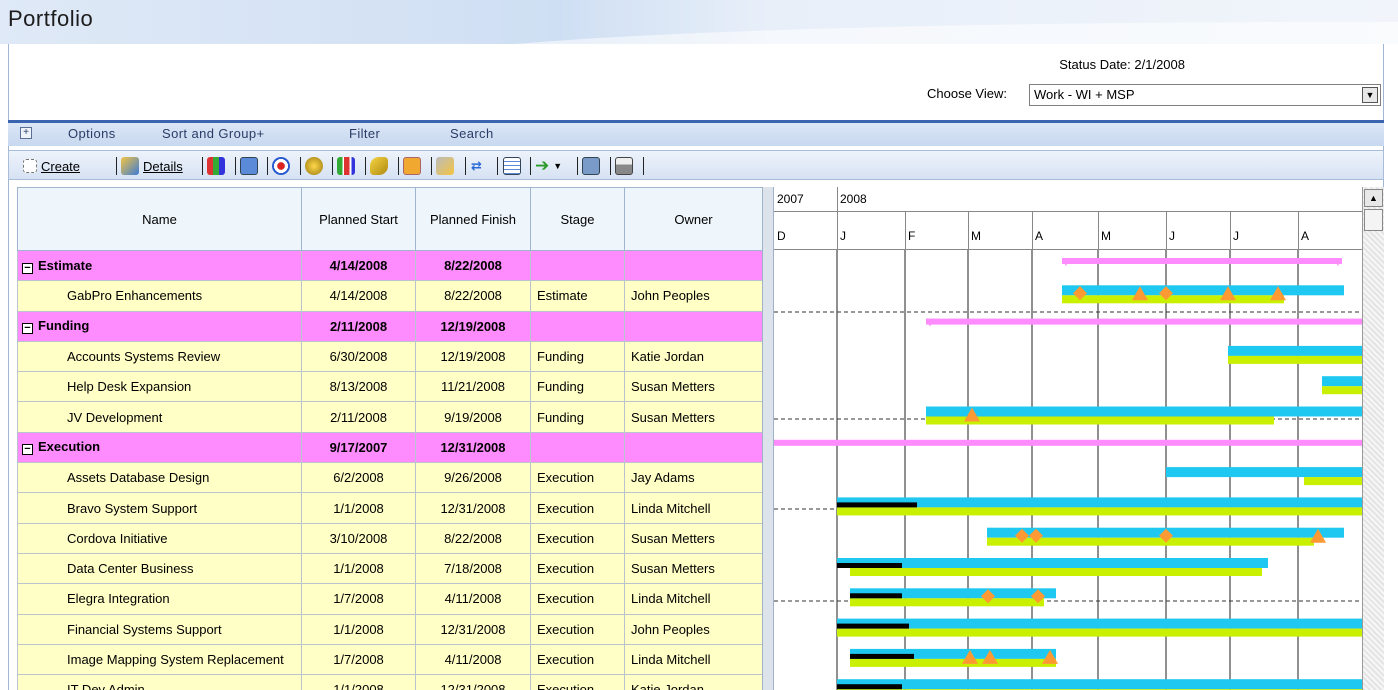 Image resolution: width=1398 pixels, height=690 pixels. What do you see at coordinates (358, 447) in the screenshot?
I see `cell-planned-start: 9/17/2007` at bounding box center [358, 447].